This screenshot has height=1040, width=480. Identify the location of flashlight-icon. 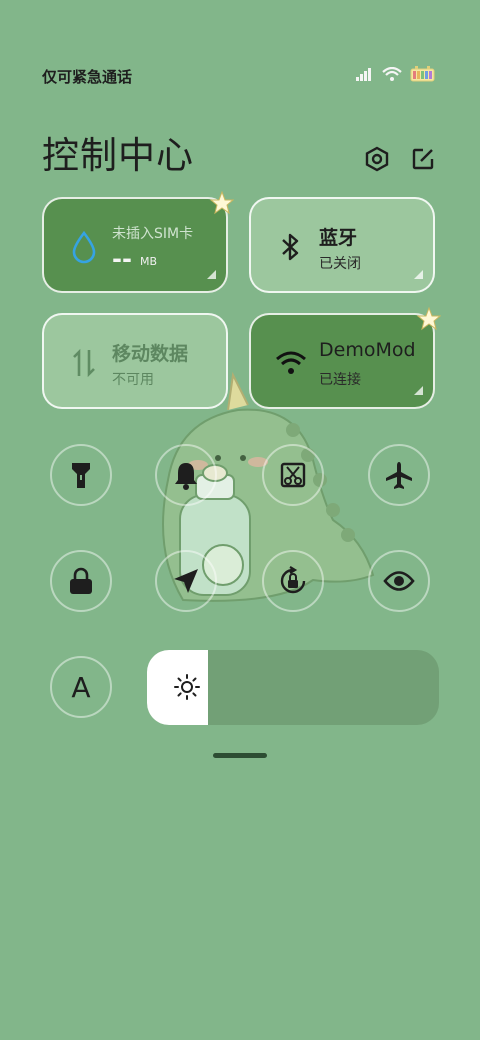
(81, 475).